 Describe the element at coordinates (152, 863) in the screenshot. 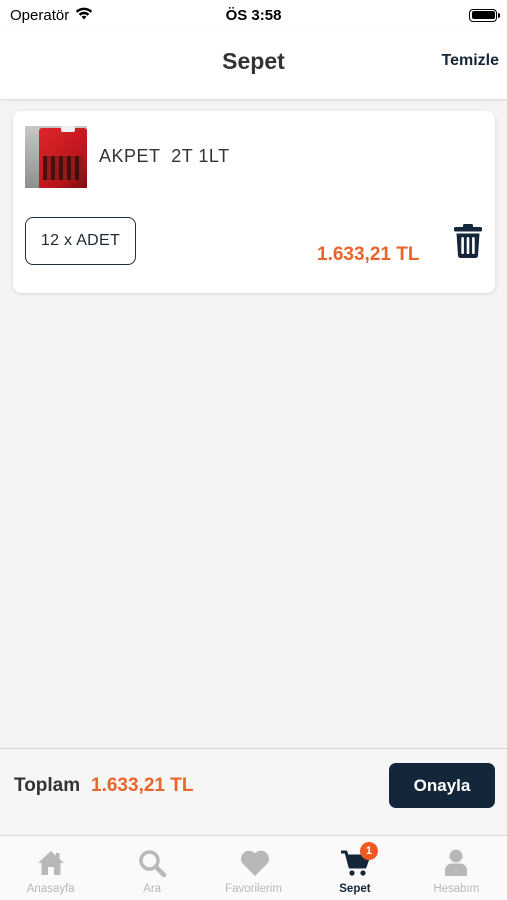

I see `search-icon` at that location.